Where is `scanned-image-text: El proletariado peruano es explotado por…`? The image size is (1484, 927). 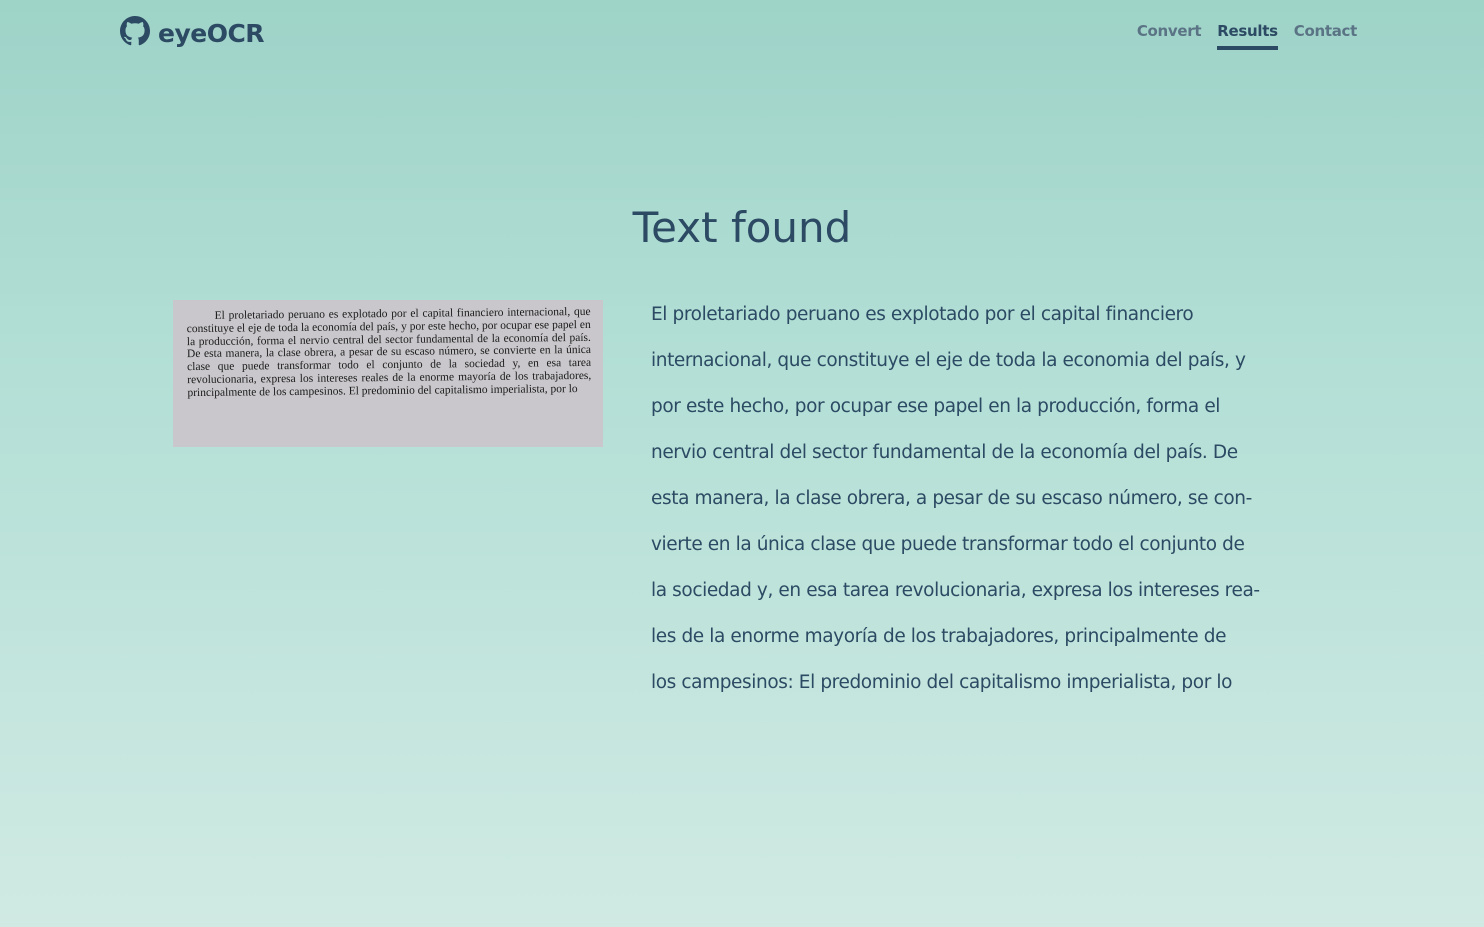 scanned-image-text: El proletariado peruano es explotado por… is located at coordinates (389, 352).